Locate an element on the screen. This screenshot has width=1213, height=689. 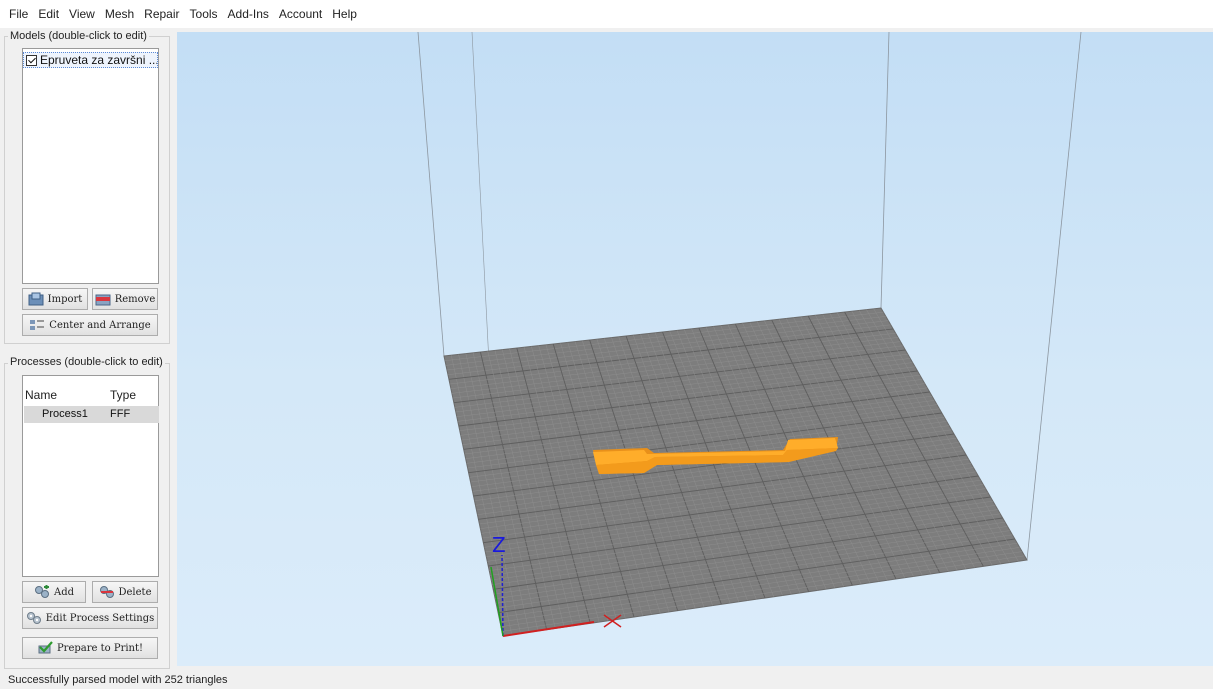
menu-account: Account is located at coordinates (300, 14).